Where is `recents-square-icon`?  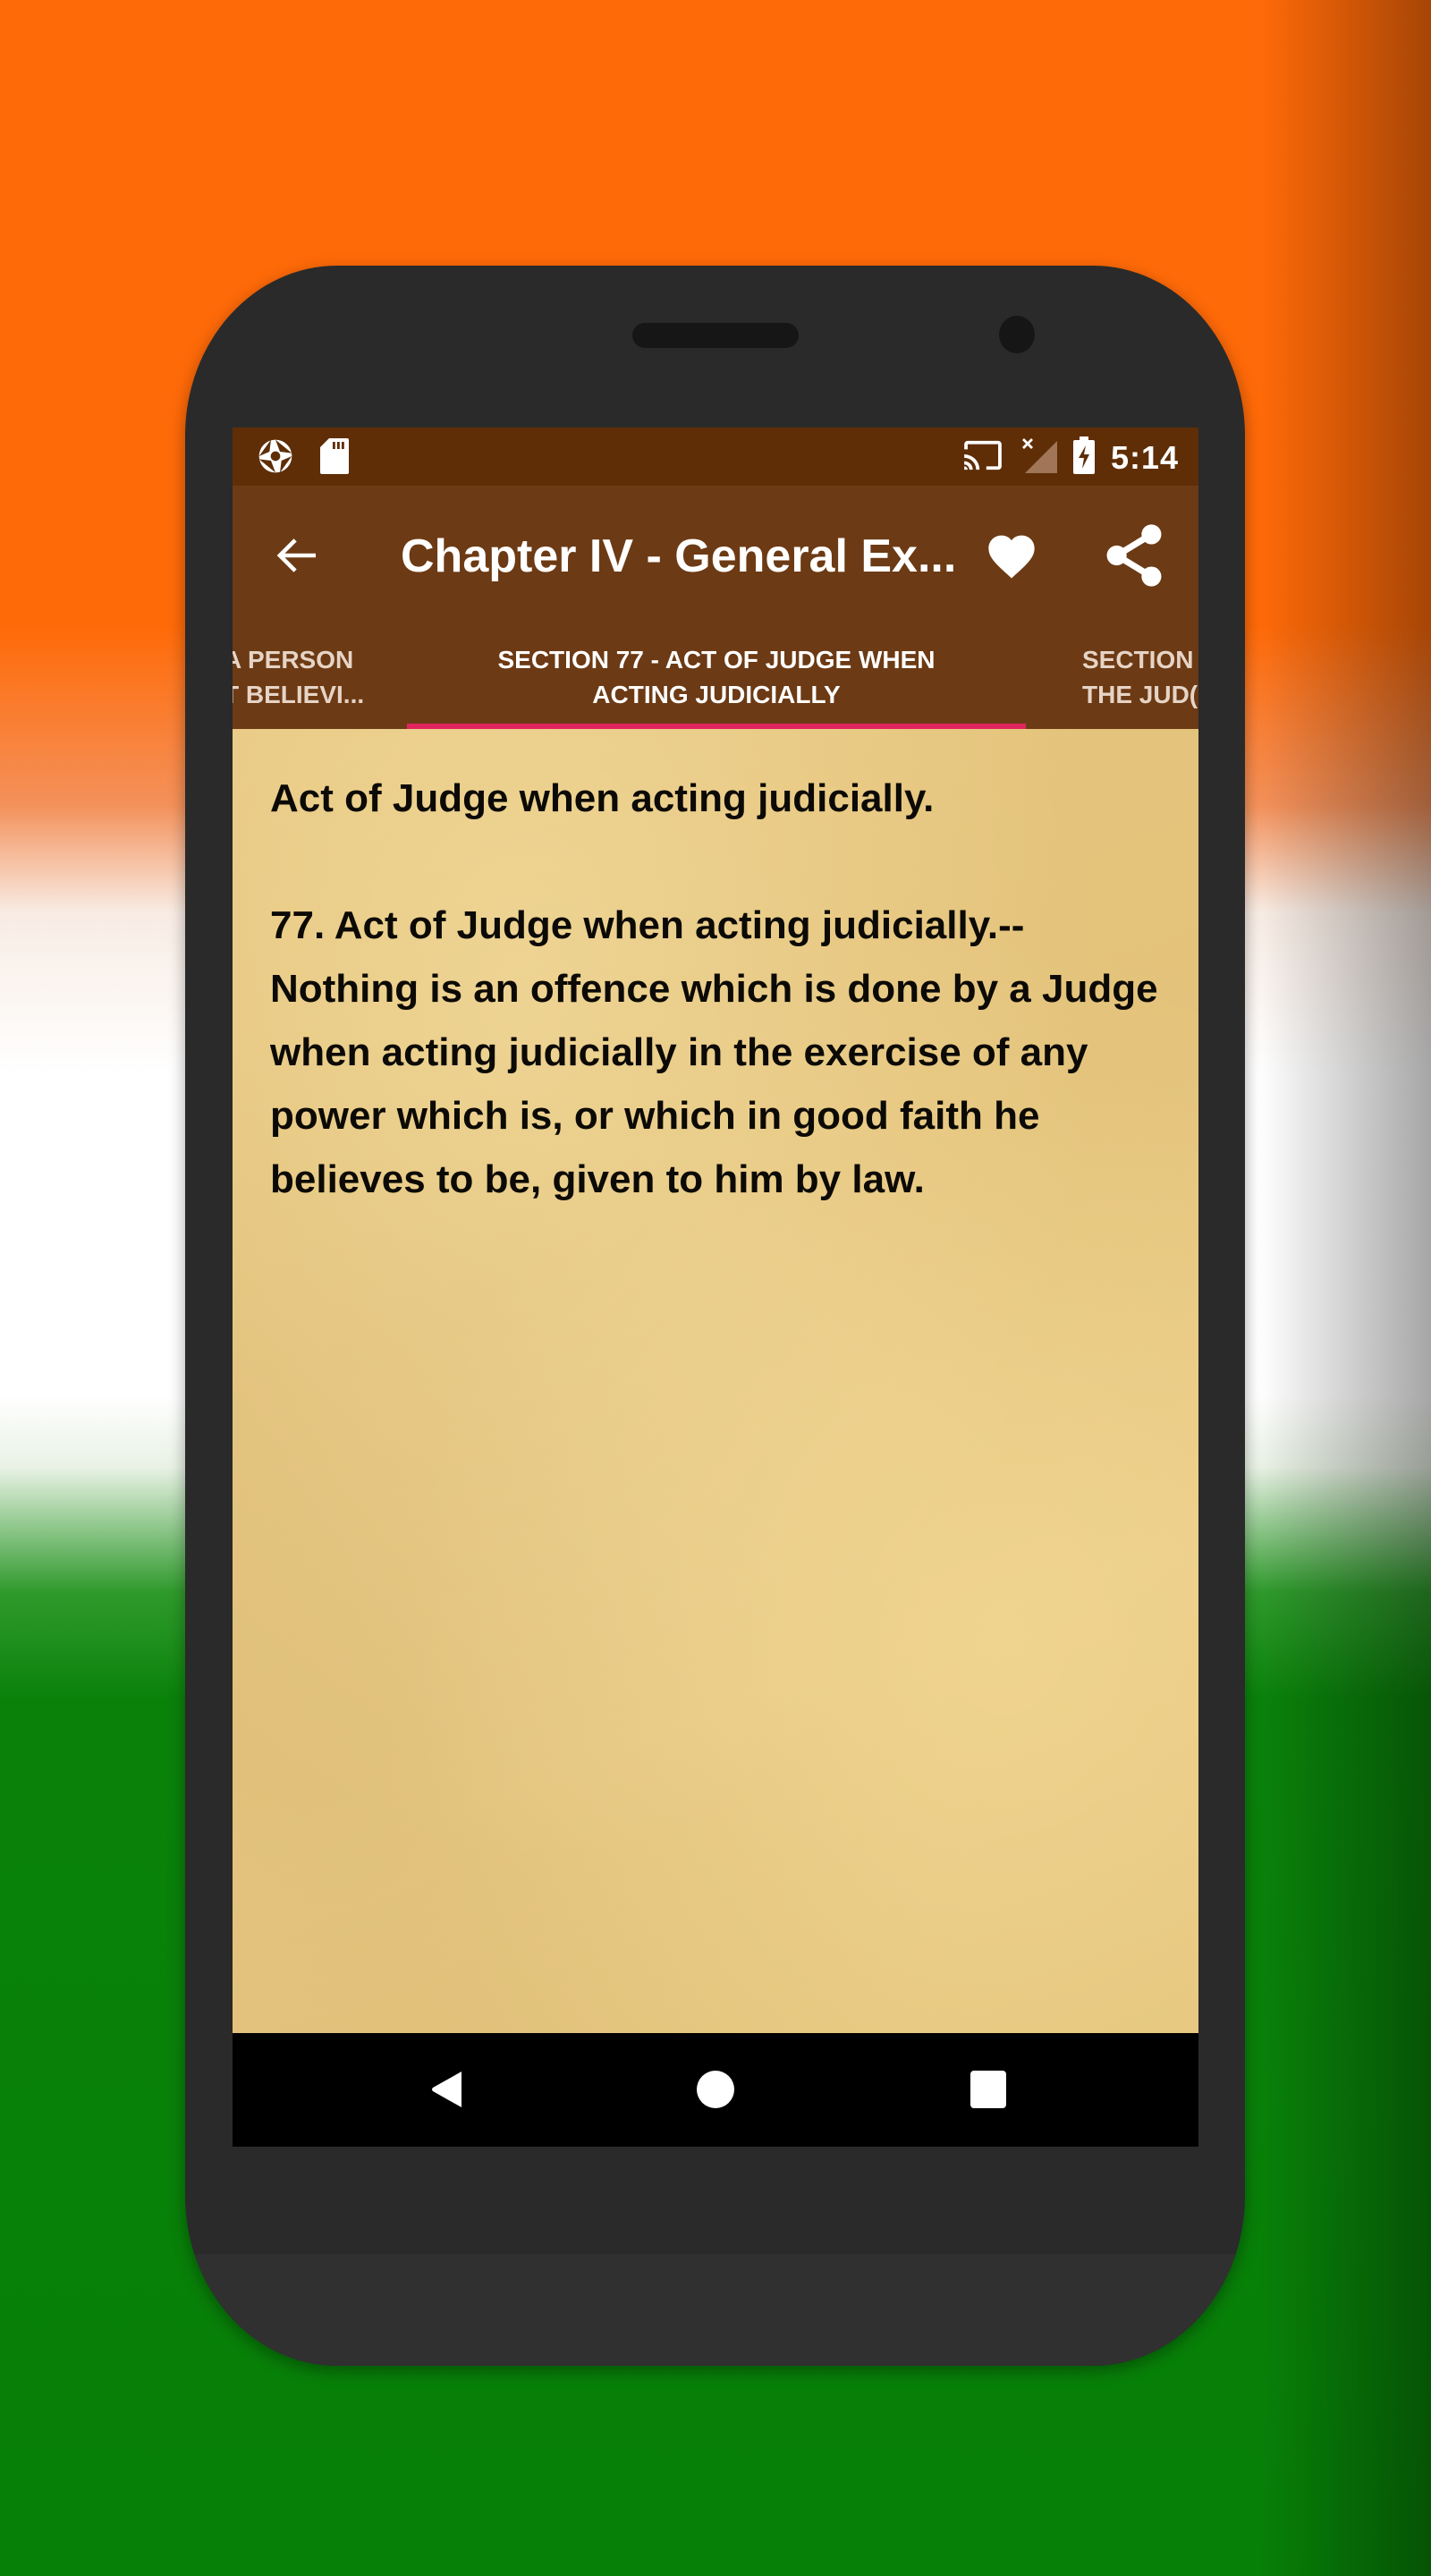 recents-square-icon is located at coordinates (988, 2089).